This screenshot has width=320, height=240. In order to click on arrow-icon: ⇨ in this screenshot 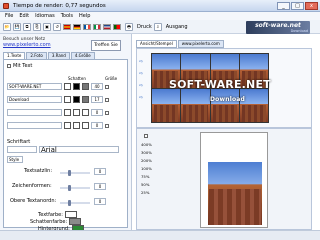, I will do `click(141, 62)`.